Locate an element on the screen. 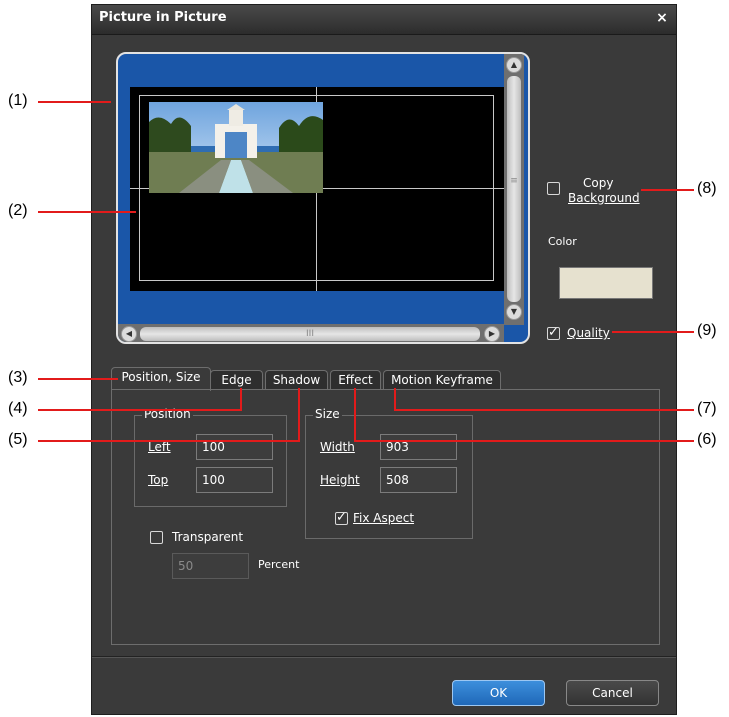 The height and width of the screenshot is (717, 729). callout-4: (4) is located at coordinates (18, 408).